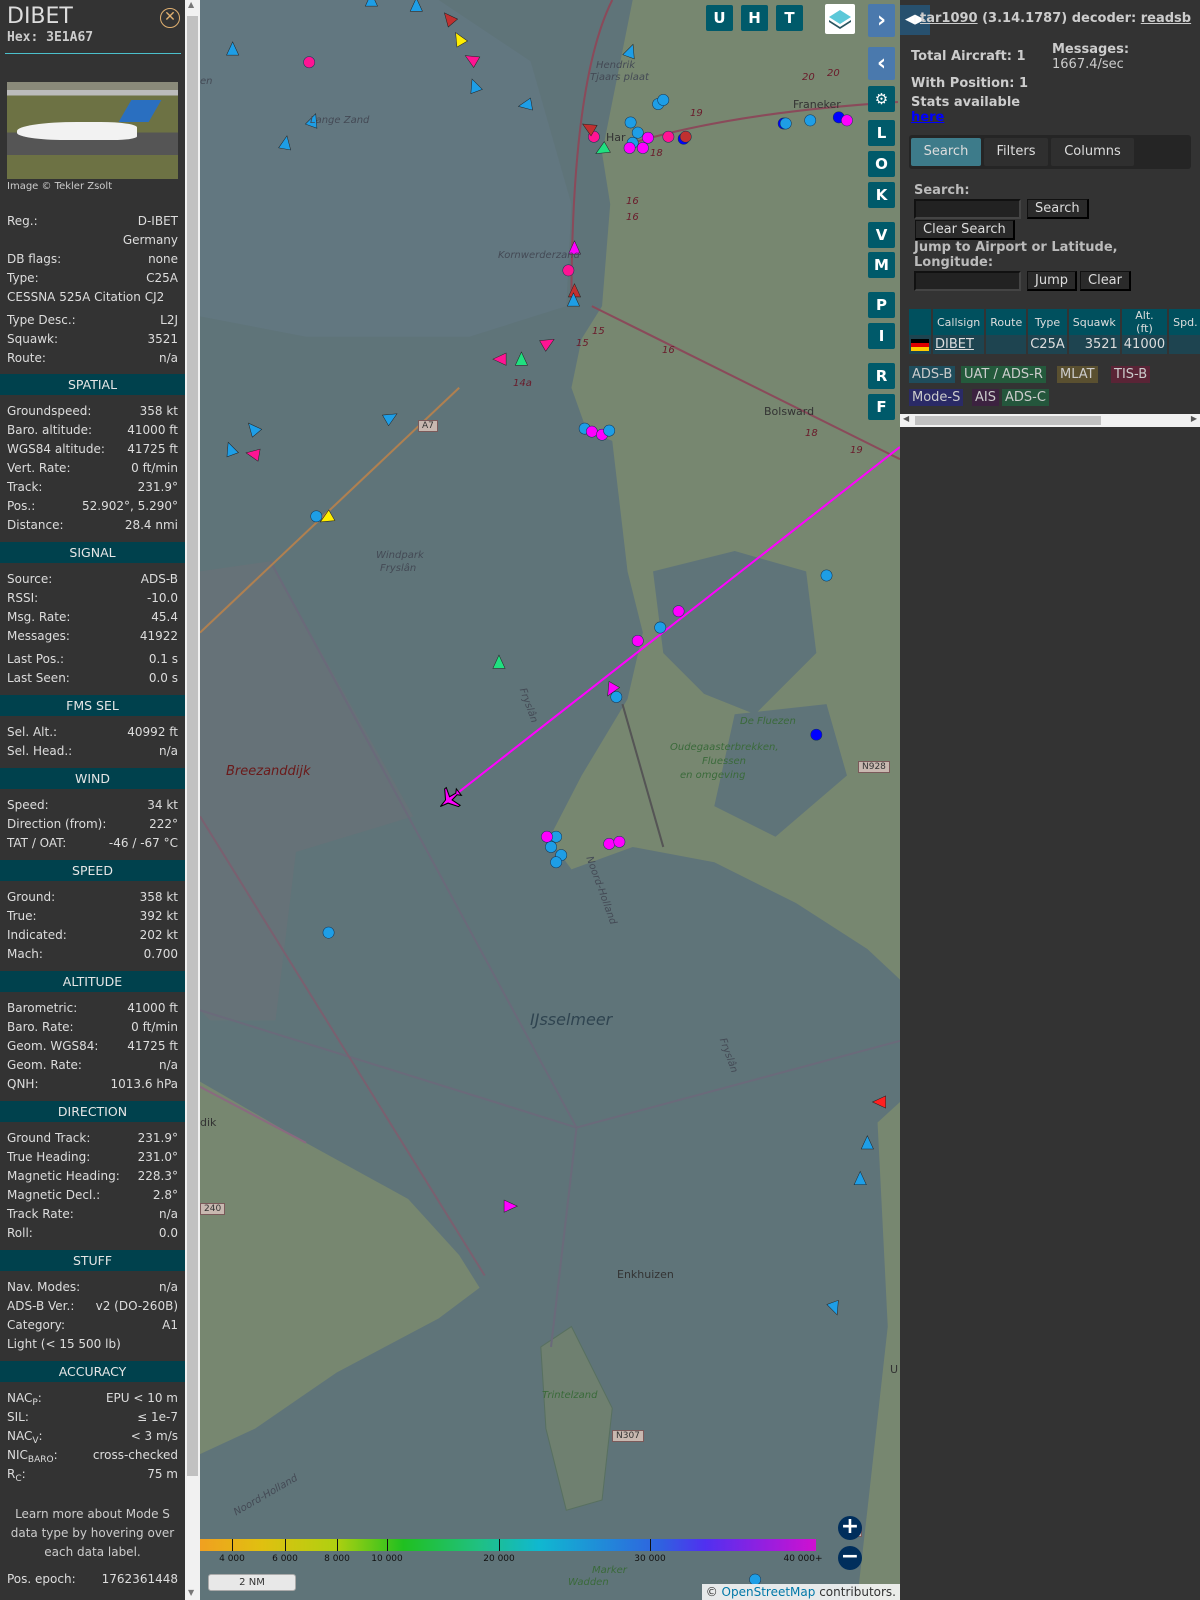  Describe the element at coordinates (881, 99) in the screenshot. I see `settings-gear-icon: ⚙` at that location.